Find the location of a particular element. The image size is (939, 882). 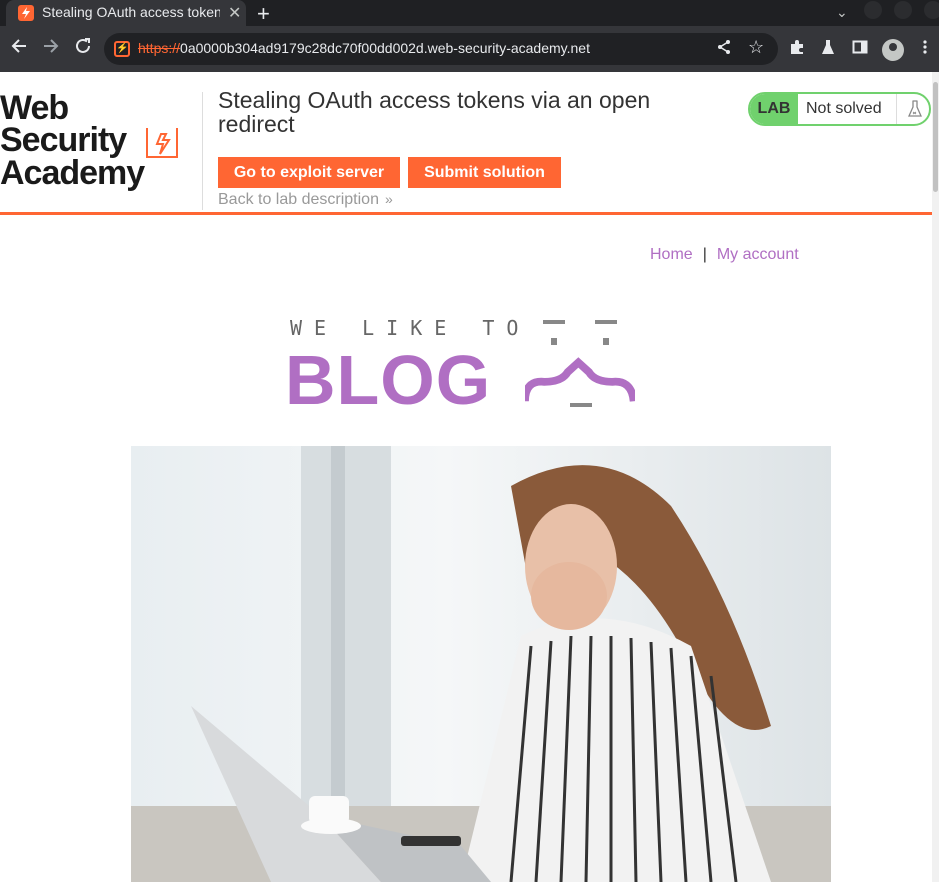

back-arrow-icon is located at coordinates (19, 49).